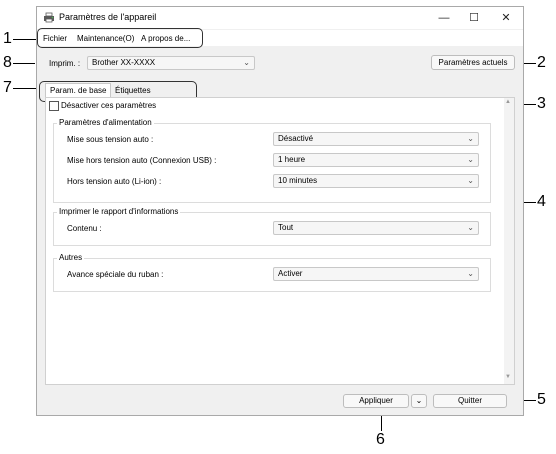 Image resolution: width=556 pixels, height=454 pixels. I want to click on power-settings-title: Paramètres d'alimentation, so click(105, 122).